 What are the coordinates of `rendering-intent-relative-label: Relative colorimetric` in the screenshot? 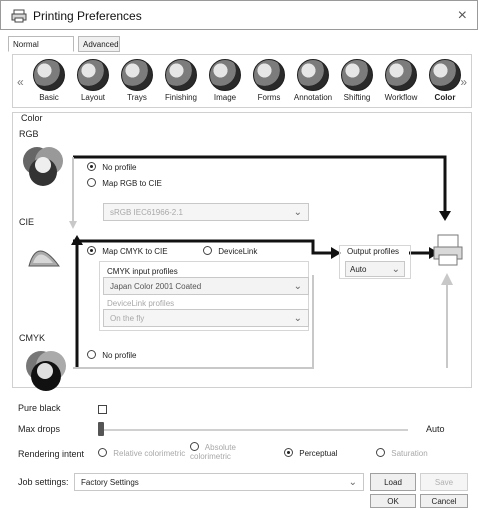 It's located at (149, 453).